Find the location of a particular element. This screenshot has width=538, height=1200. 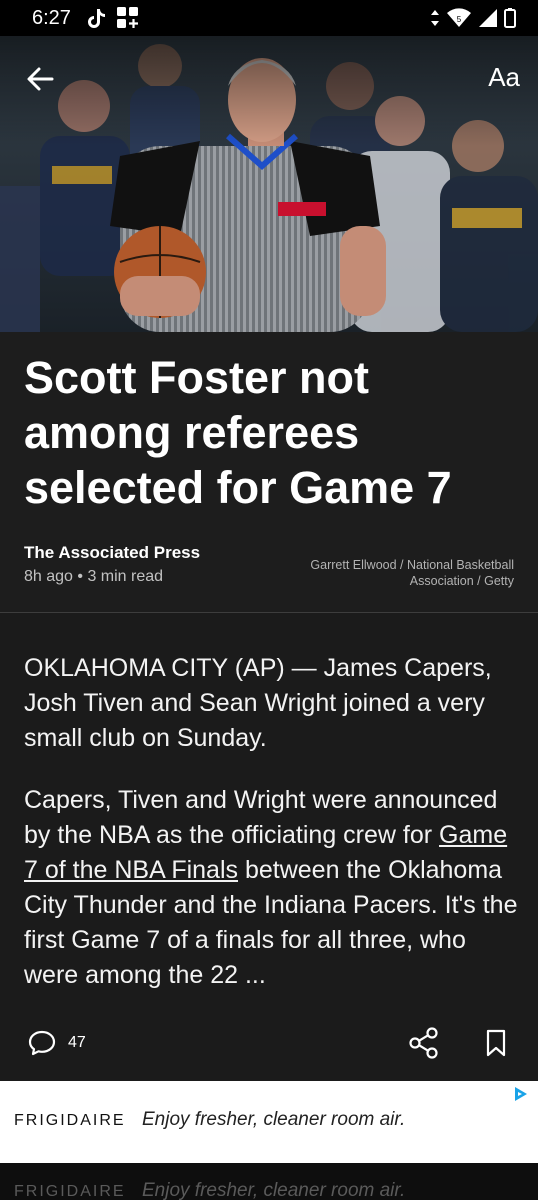

data-arrows-icon is located at coordinates (435, 18).